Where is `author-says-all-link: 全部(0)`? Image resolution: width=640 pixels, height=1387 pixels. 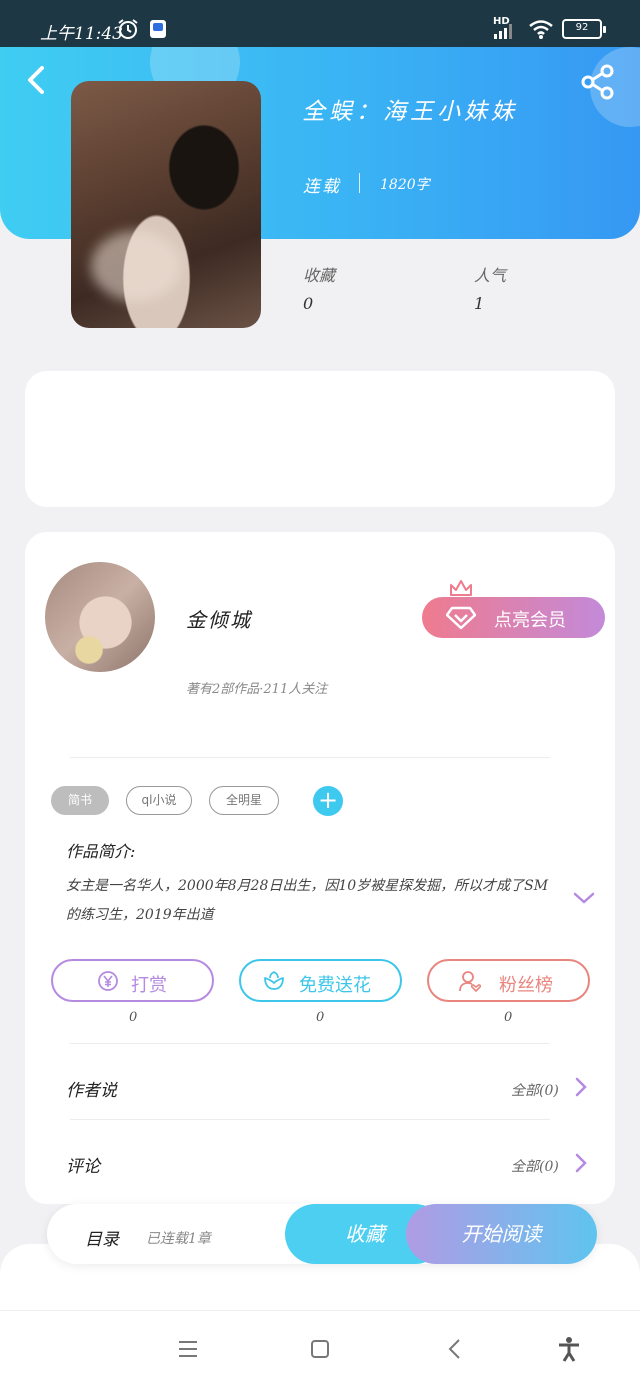
author-says-all-link: 全部(0) is located at coordinates (535, 1090).